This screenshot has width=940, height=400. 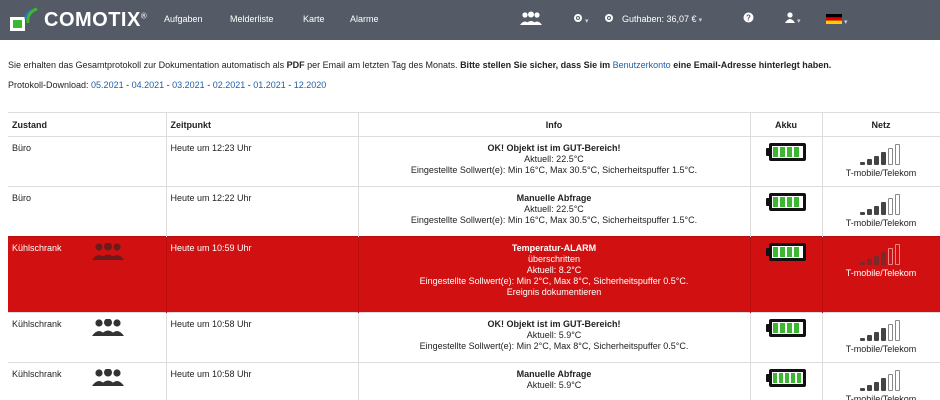 What do you see at coordinates (364, 19) in the screenshot?
I see `nav-alarme: Alarme` at bounding box center [364, 19].